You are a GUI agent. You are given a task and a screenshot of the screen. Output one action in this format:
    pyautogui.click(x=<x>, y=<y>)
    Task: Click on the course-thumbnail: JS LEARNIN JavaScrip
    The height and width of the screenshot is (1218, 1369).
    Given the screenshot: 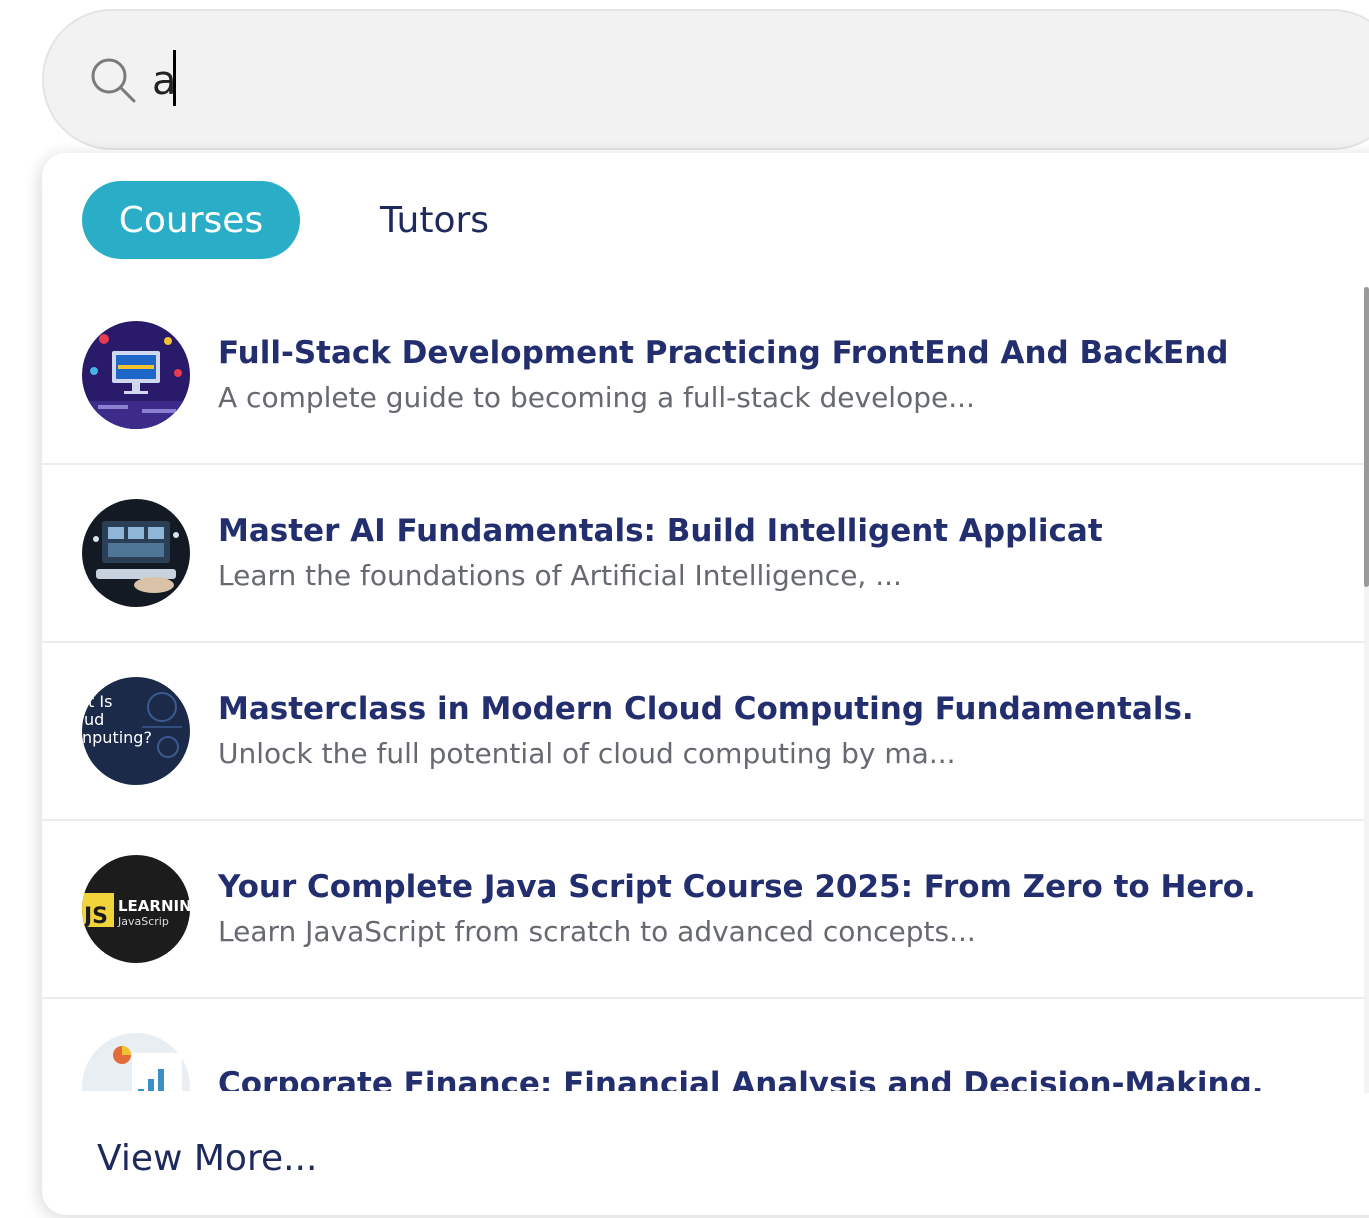 What is the action you would take?
    pyautogui.click(x=136, y=909)
    